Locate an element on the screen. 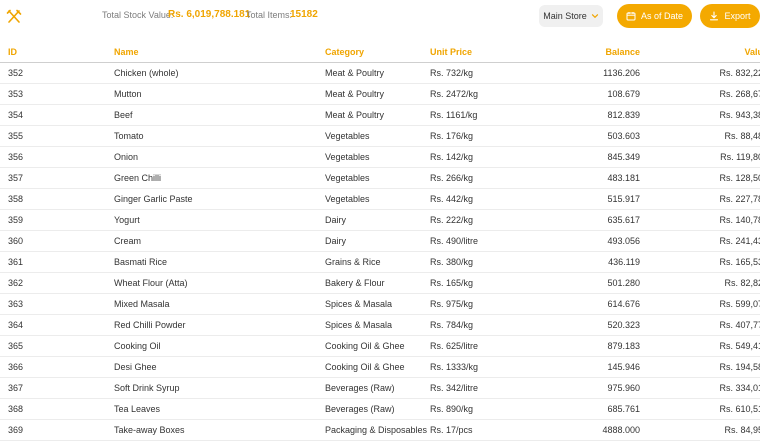 The width and height of the screenshot is (760, 441). cell-name: Ginger Garlic Paste is located at coordinates (219, 199).